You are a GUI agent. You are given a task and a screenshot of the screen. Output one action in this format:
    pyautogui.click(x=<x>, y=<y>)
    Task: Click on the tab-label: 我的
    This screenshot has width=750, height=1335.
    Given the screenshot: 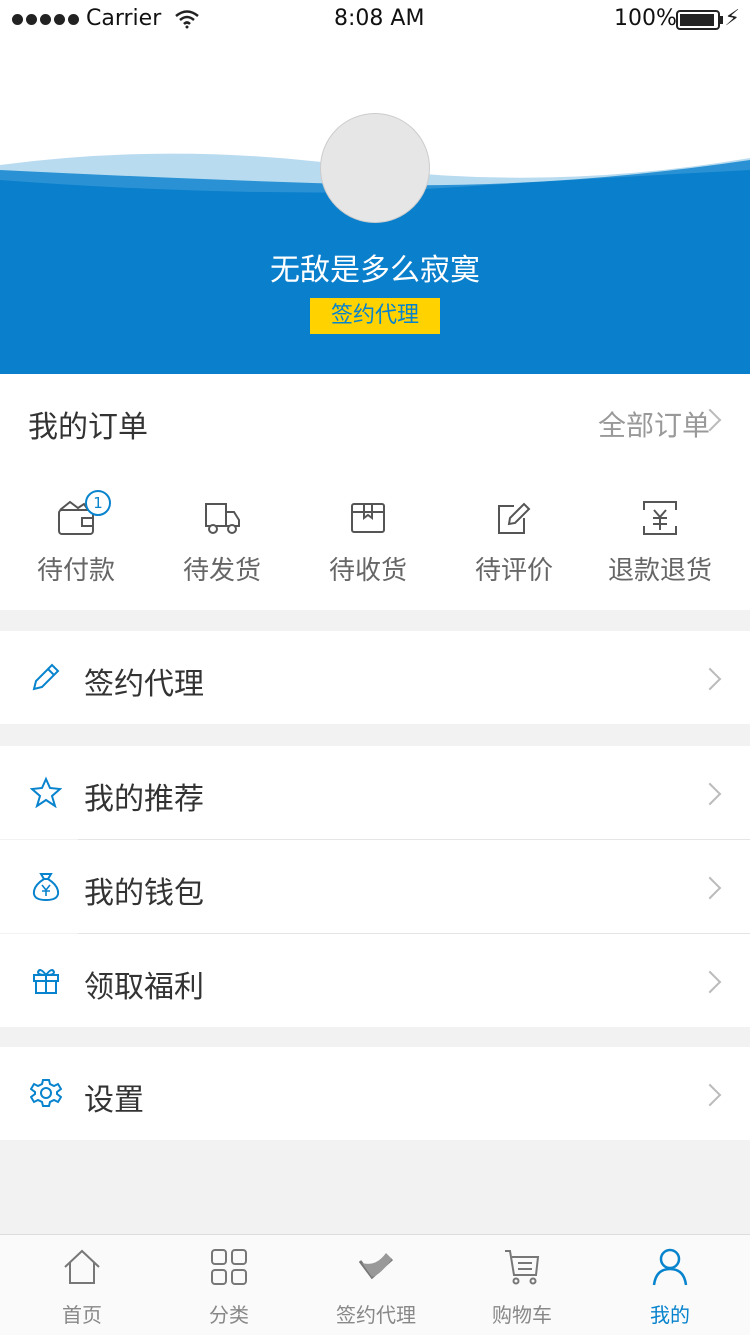 What is the action you would take?
    pyautogui.click(x=670, y=1315)
    